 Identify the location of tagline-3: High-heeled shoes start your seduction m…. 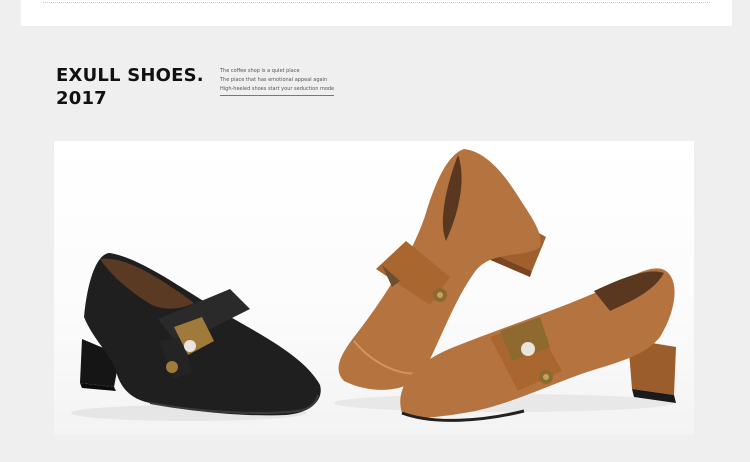
(277, 90).